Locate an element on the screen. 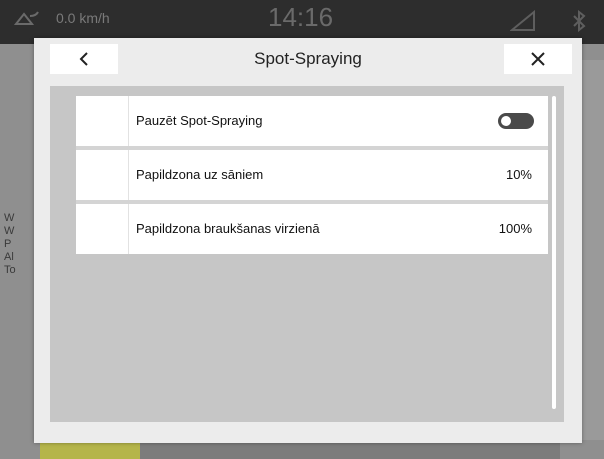 The height and width of the screenshot is (459, 604). signal-icon is located at coordinates (522, 20).